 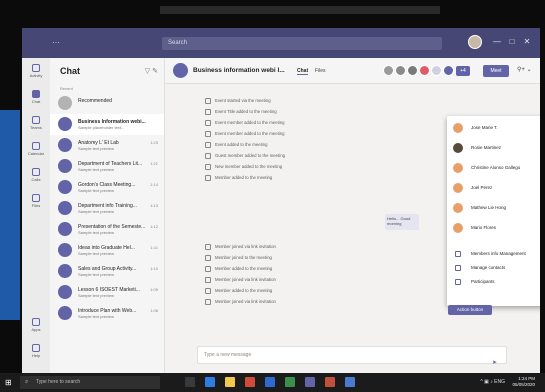 What do you see at coordinates (236, 146) in the screenshot?
I see `system-event: Event added to the meeting` at bounding box center [236, 146].